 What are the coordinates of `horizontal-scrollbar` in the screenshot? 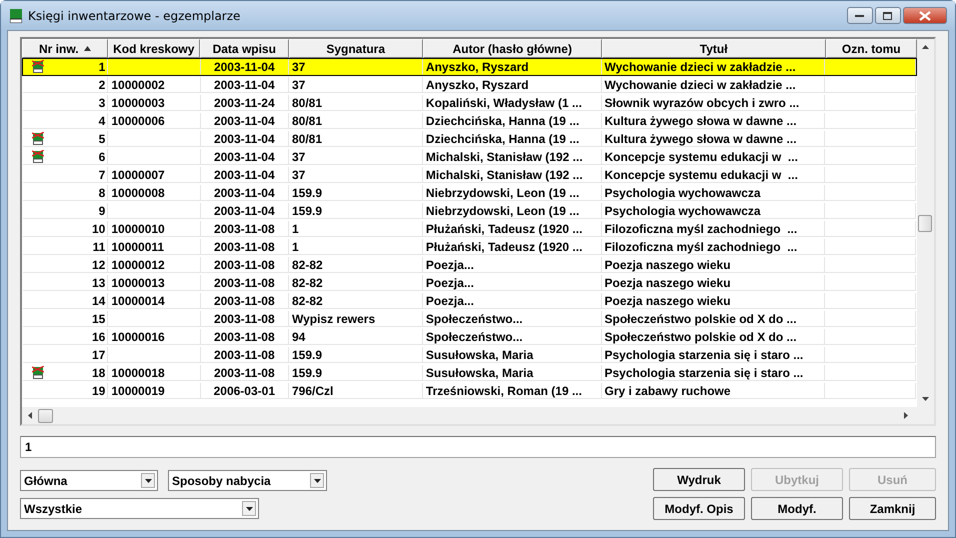 It's located at (478, 415).